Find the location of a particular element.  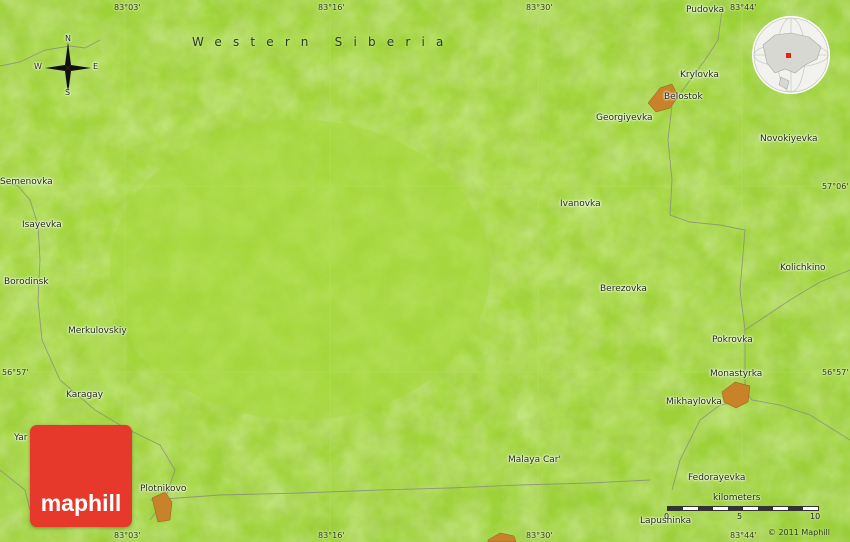

place-fedorayevka: Fedorayevka is located at coordinates (716, 478).